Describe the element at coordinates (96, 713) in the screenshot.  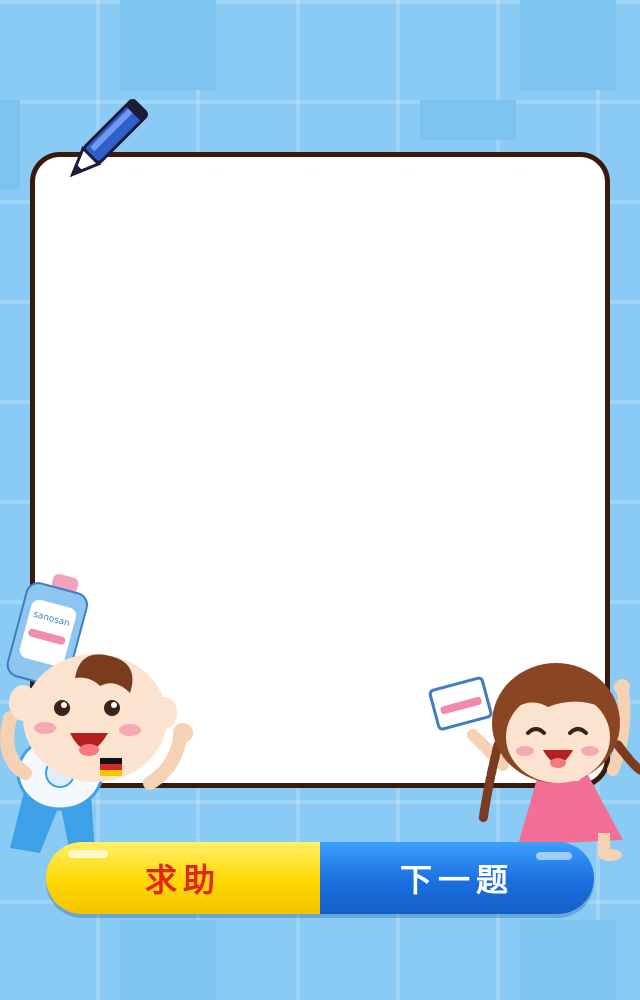
I see `boy-illustration: sanosan` at that location.